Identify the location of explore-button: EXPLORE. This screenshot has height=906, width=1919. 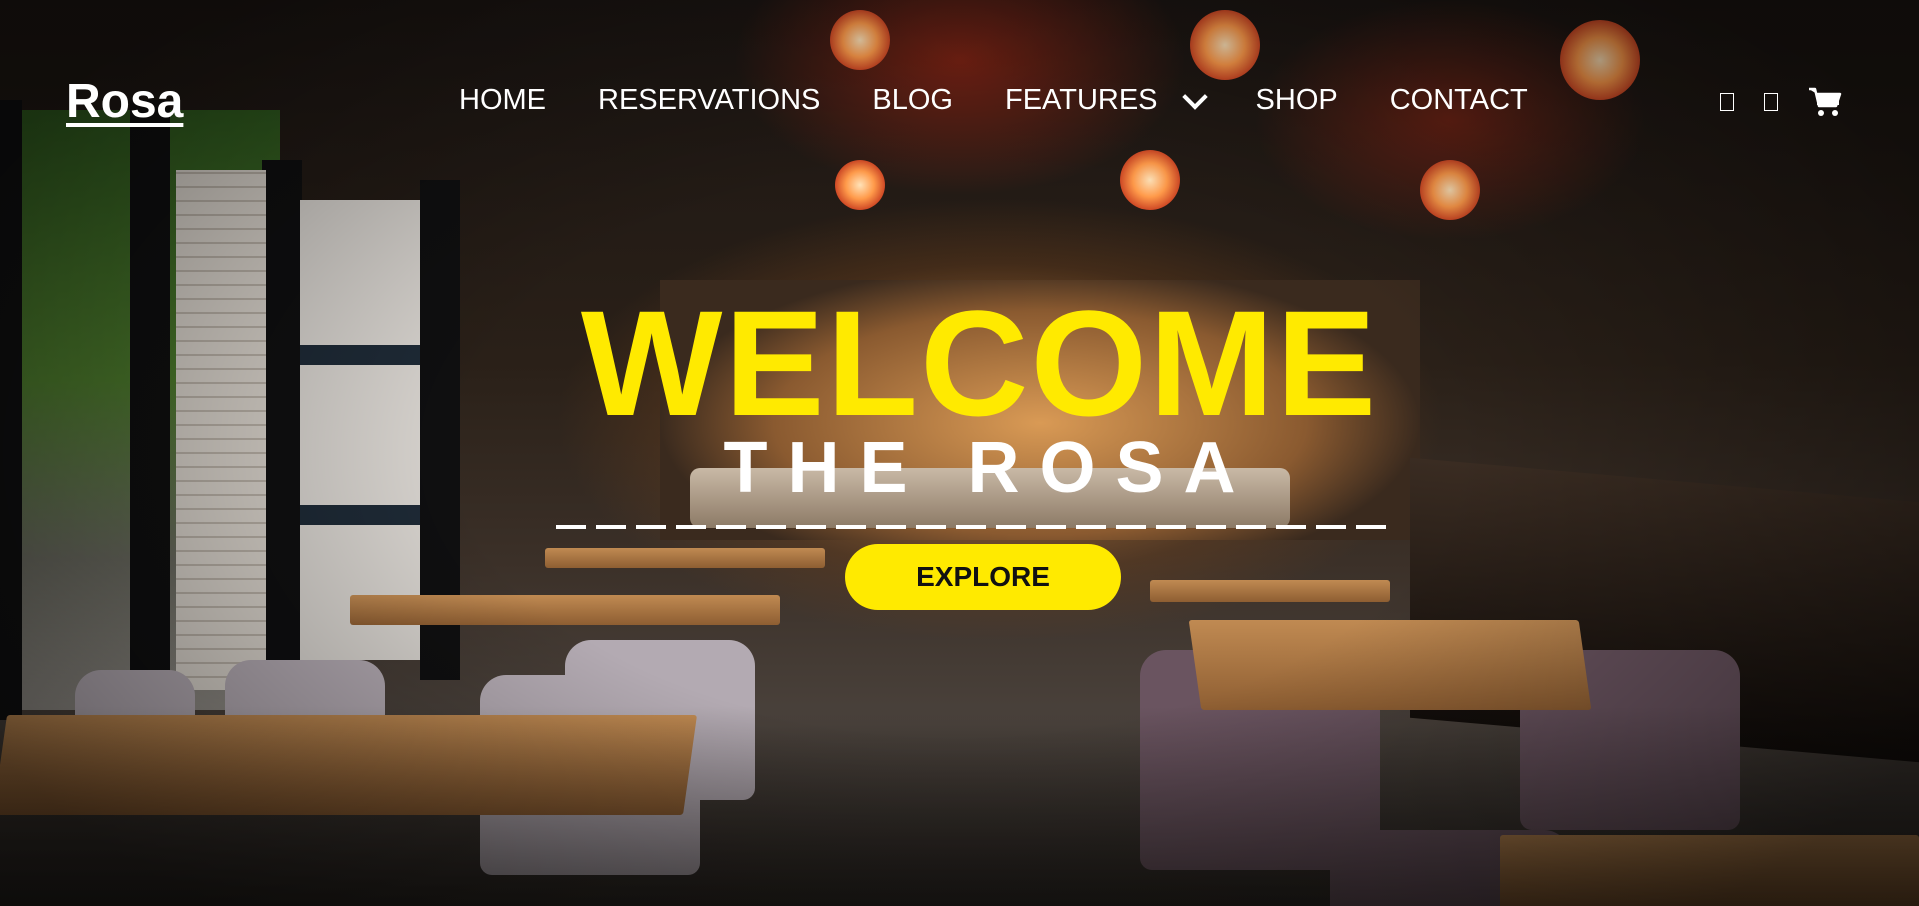
(983, 577).